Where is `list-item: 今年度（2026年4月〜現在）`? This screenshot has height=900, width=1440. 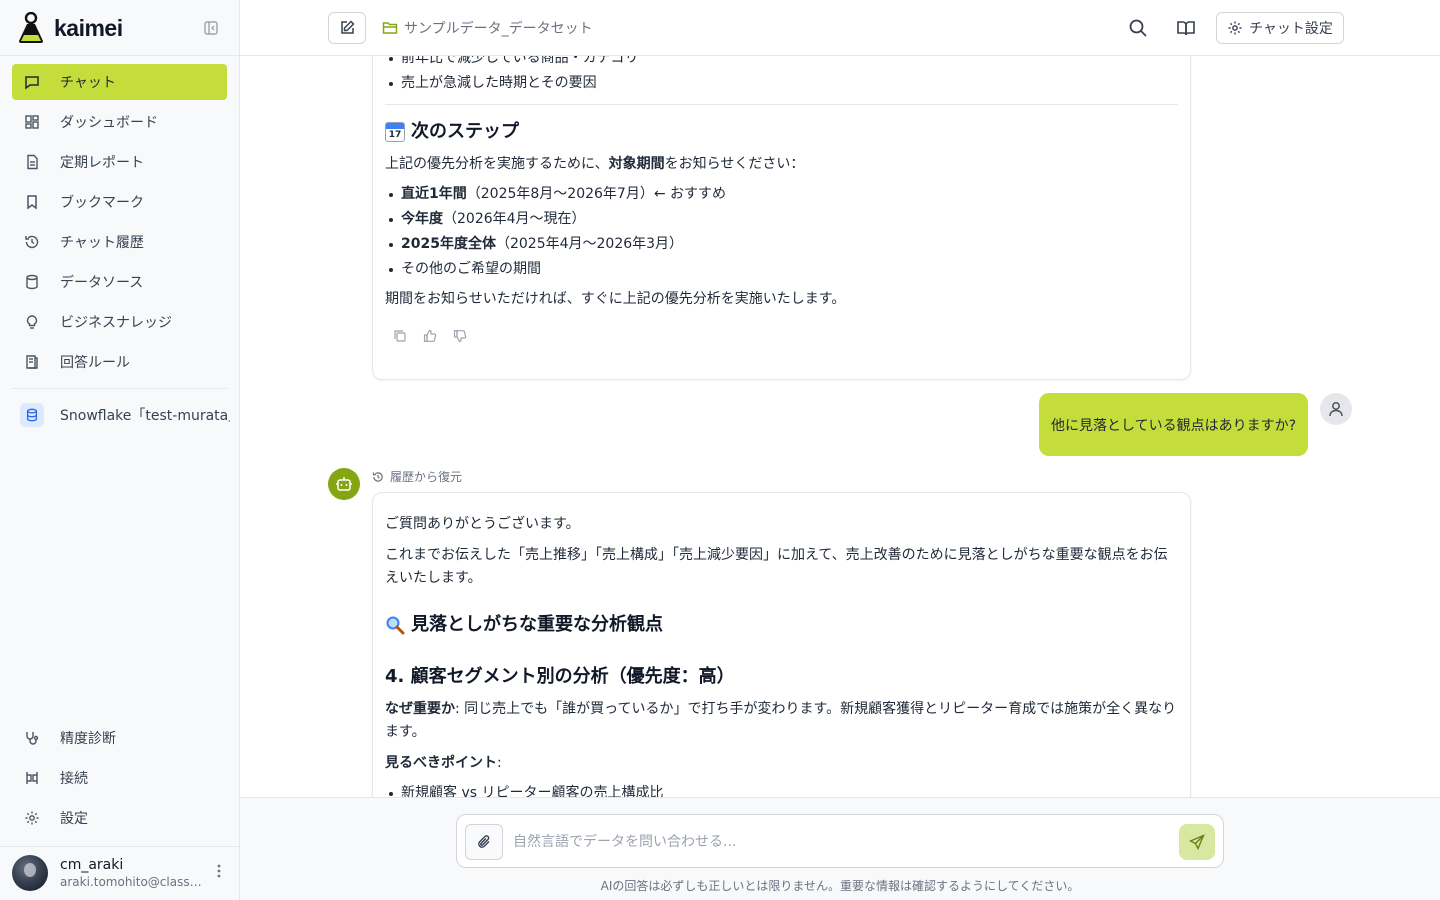
list-item: 今年度（2026年4月〜現在） is located at coordinates (781, 219).